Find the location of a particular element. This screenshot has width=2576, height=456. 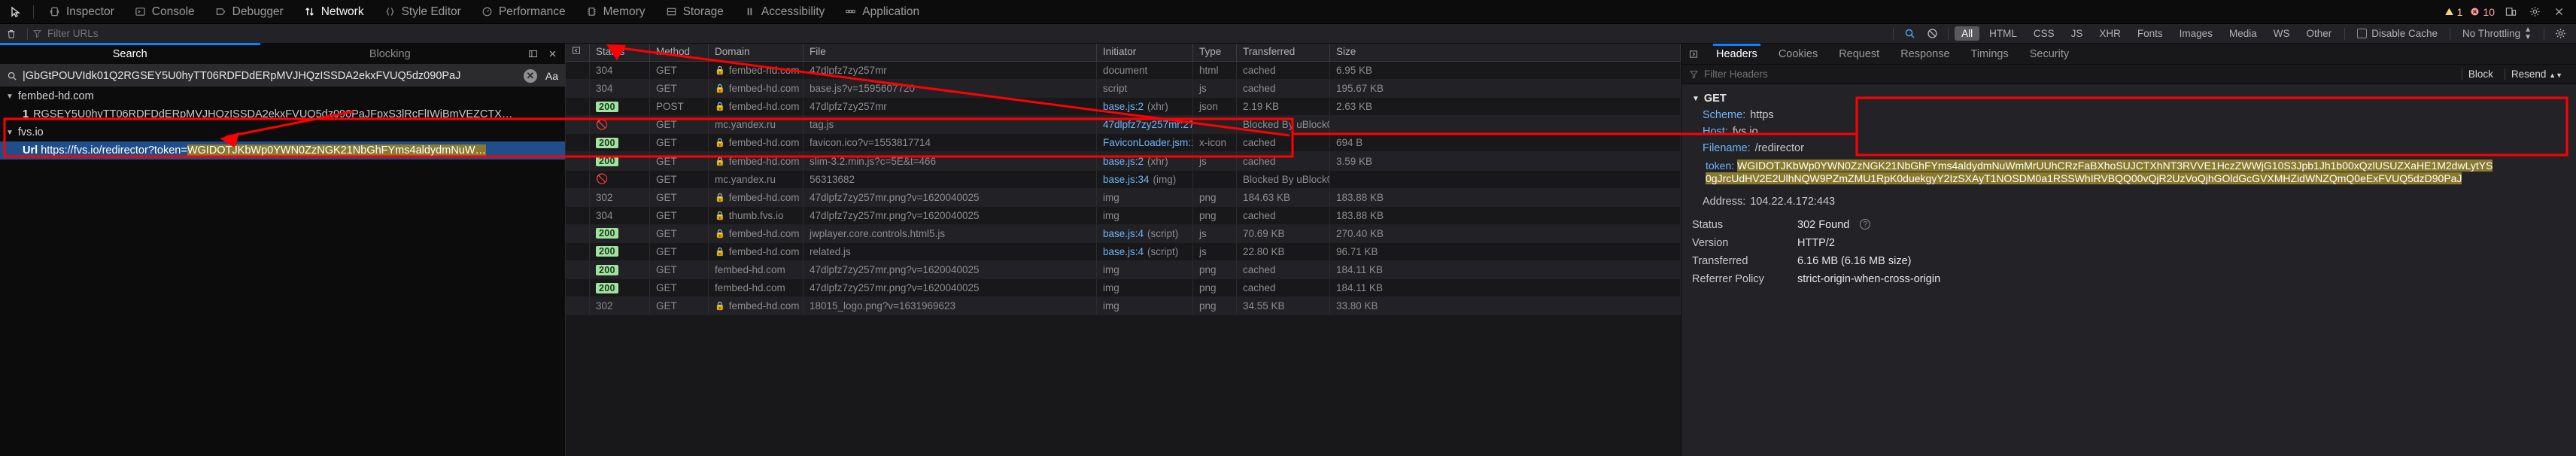

throttling-select: No Throttling ▲ ▼ is located at coordinates (2497, 33).